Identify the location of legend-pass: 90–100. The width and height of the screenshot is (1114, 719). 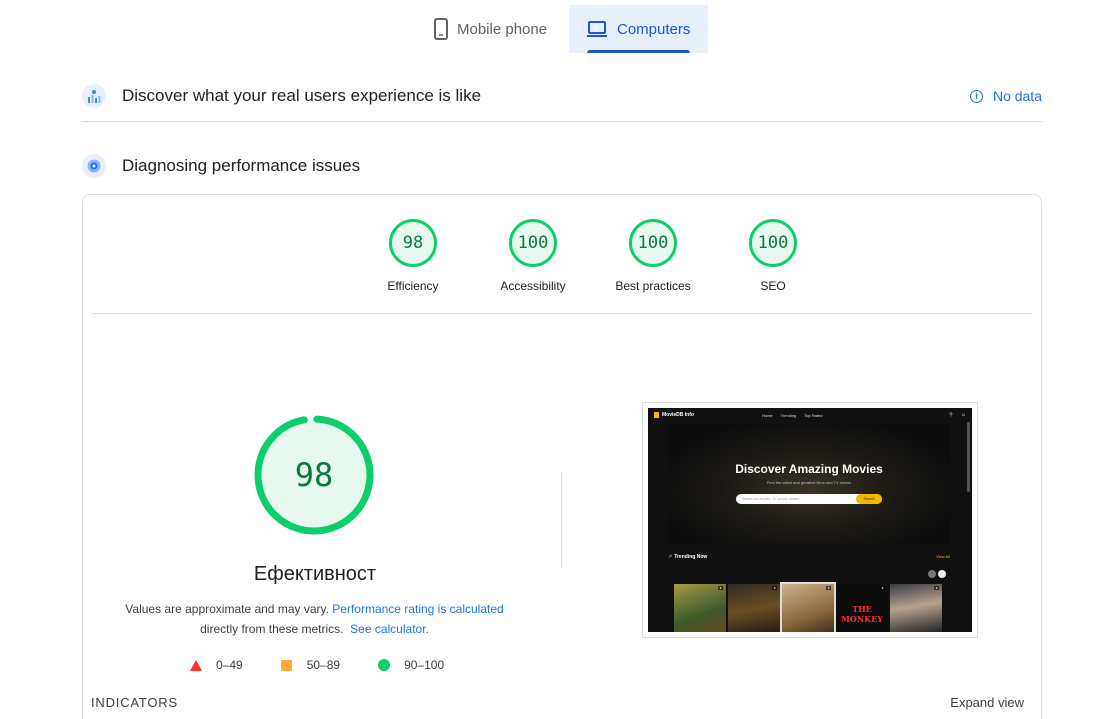
(411, 665).